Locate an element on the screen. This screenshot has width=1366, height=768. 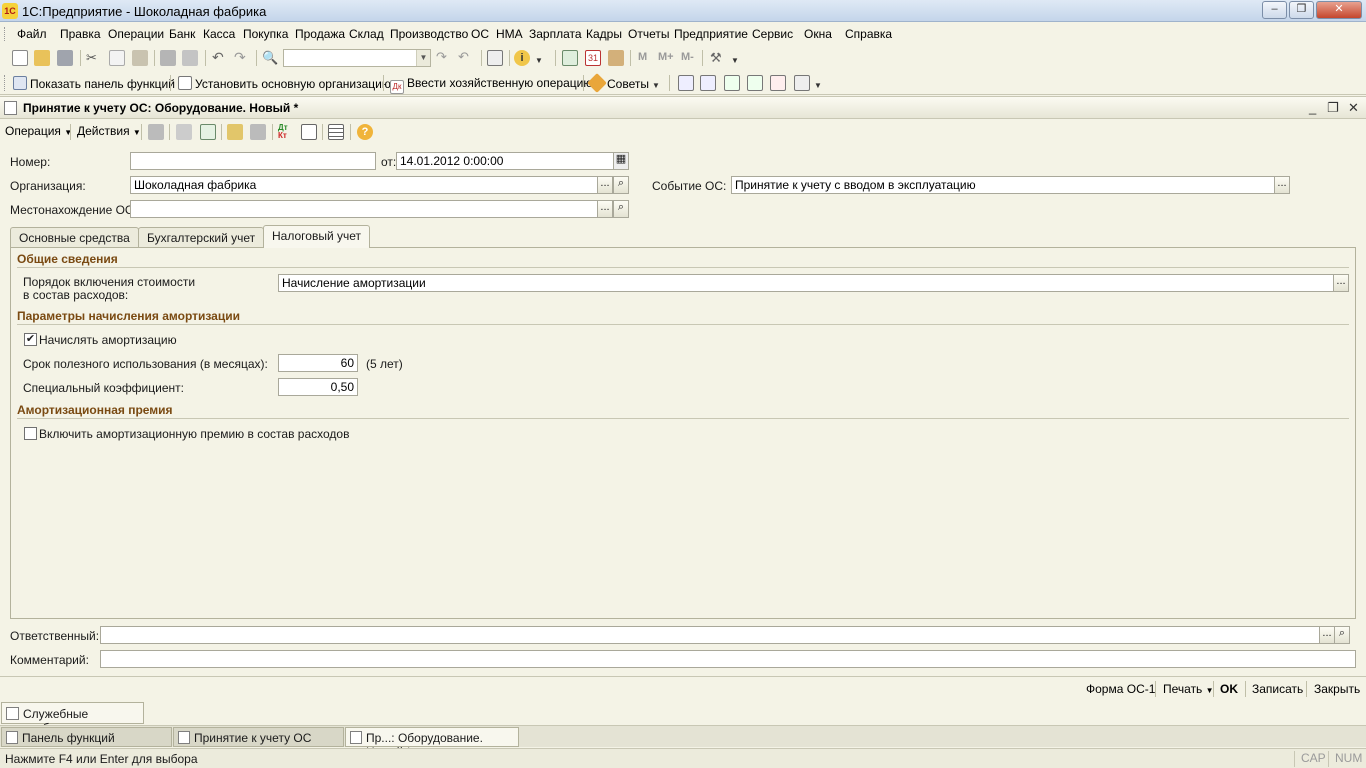
redo-icon: ↷ is located at coordinates (242, 58).